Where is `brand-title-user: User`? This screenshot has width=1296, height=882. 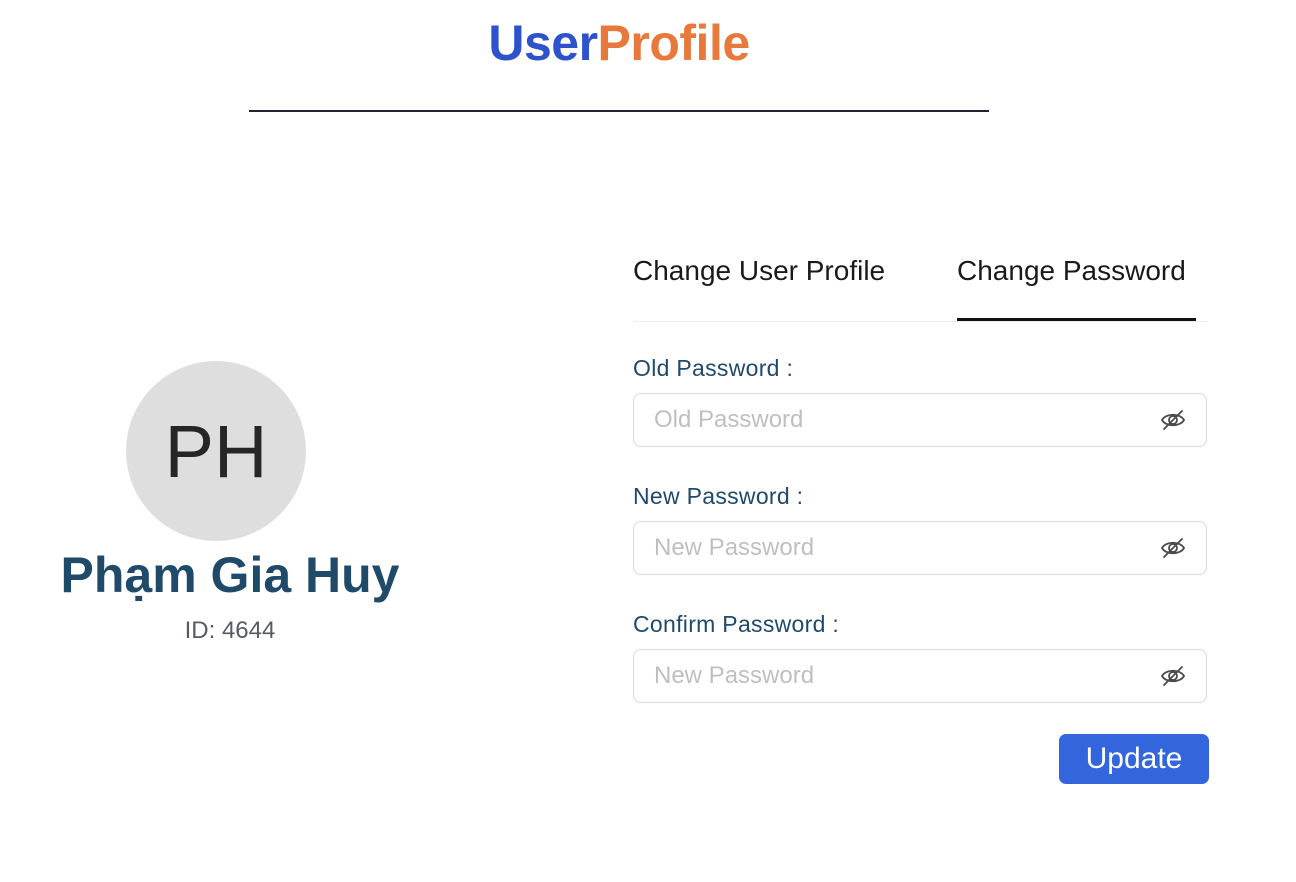 brand-title-user: User is located at coordinates (543, 43).